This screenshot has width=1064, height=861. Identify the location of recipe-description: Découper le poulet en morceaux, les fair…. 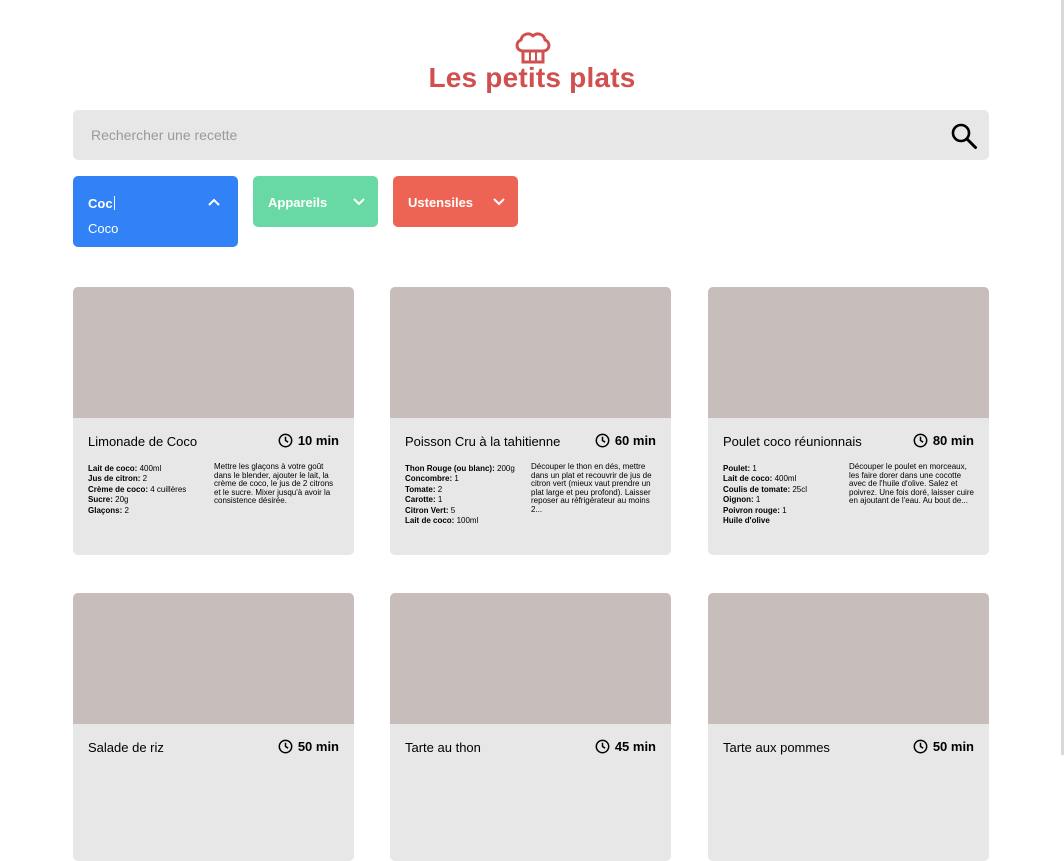
(911, 484).